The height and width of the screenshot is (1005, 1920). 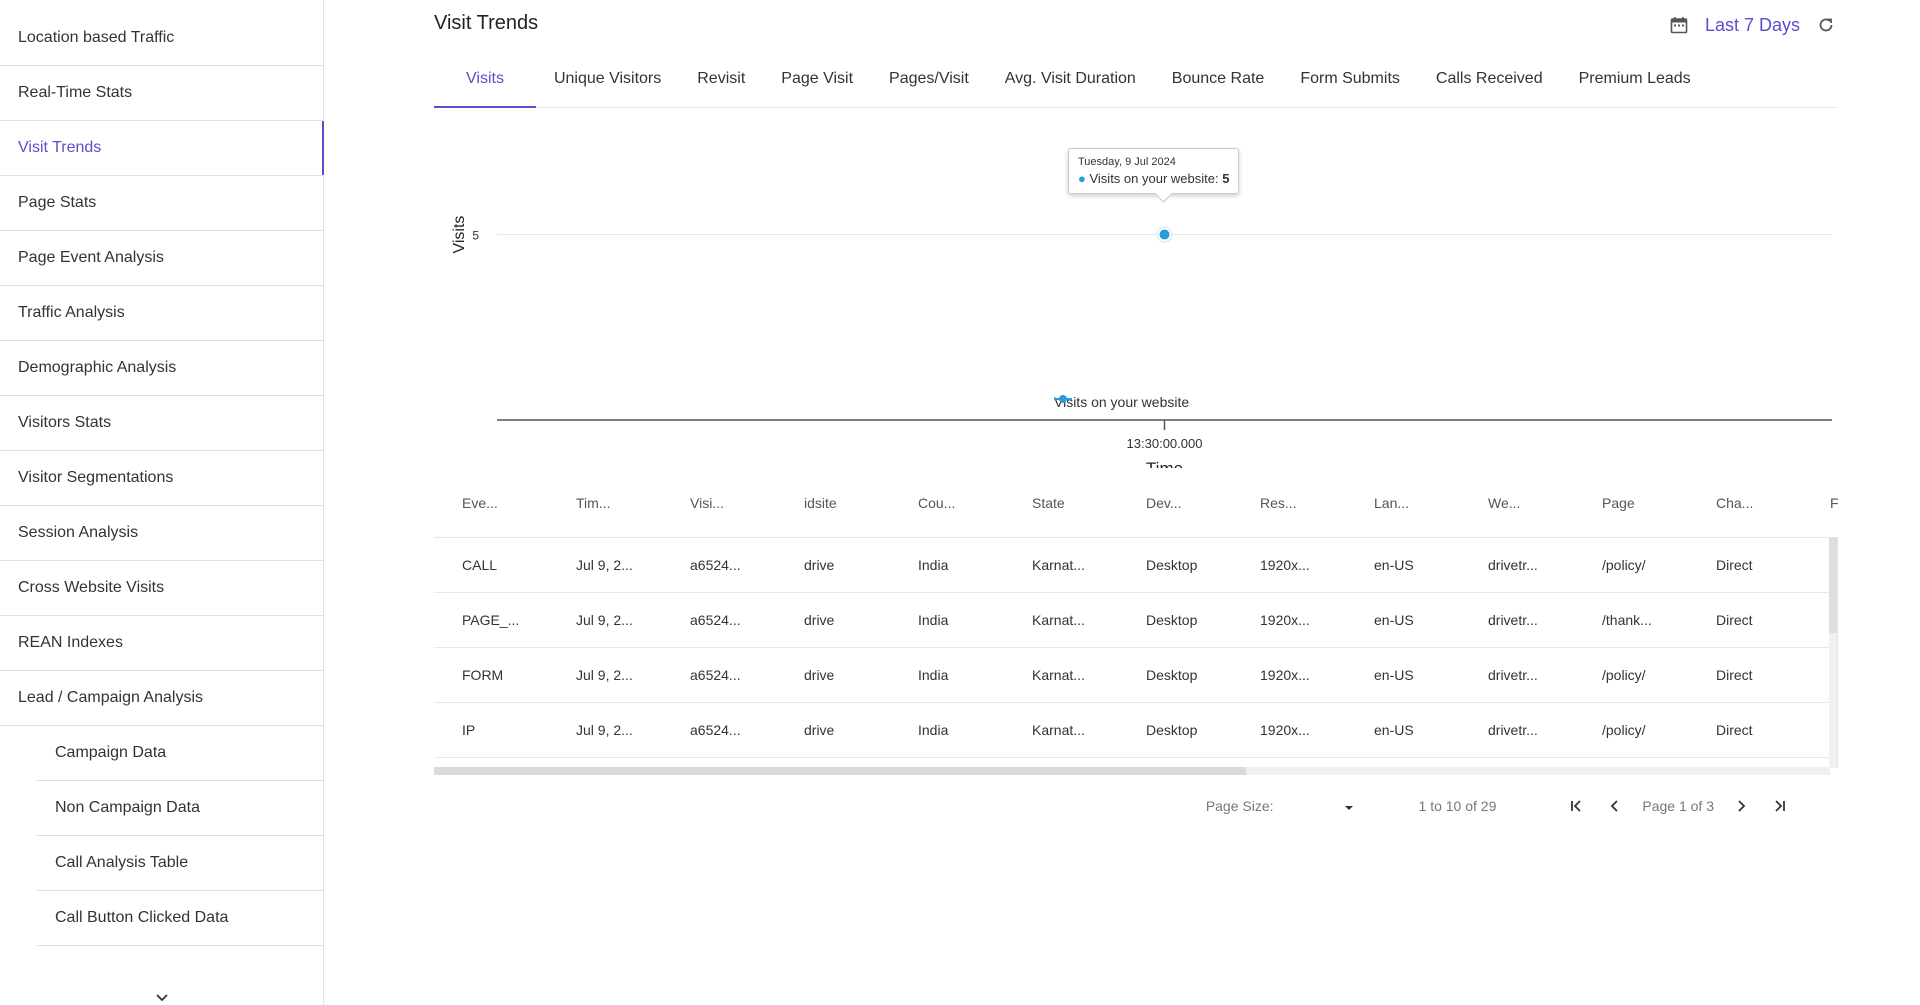 I want to click on previous-page-button, so click(x=1615, y=806).